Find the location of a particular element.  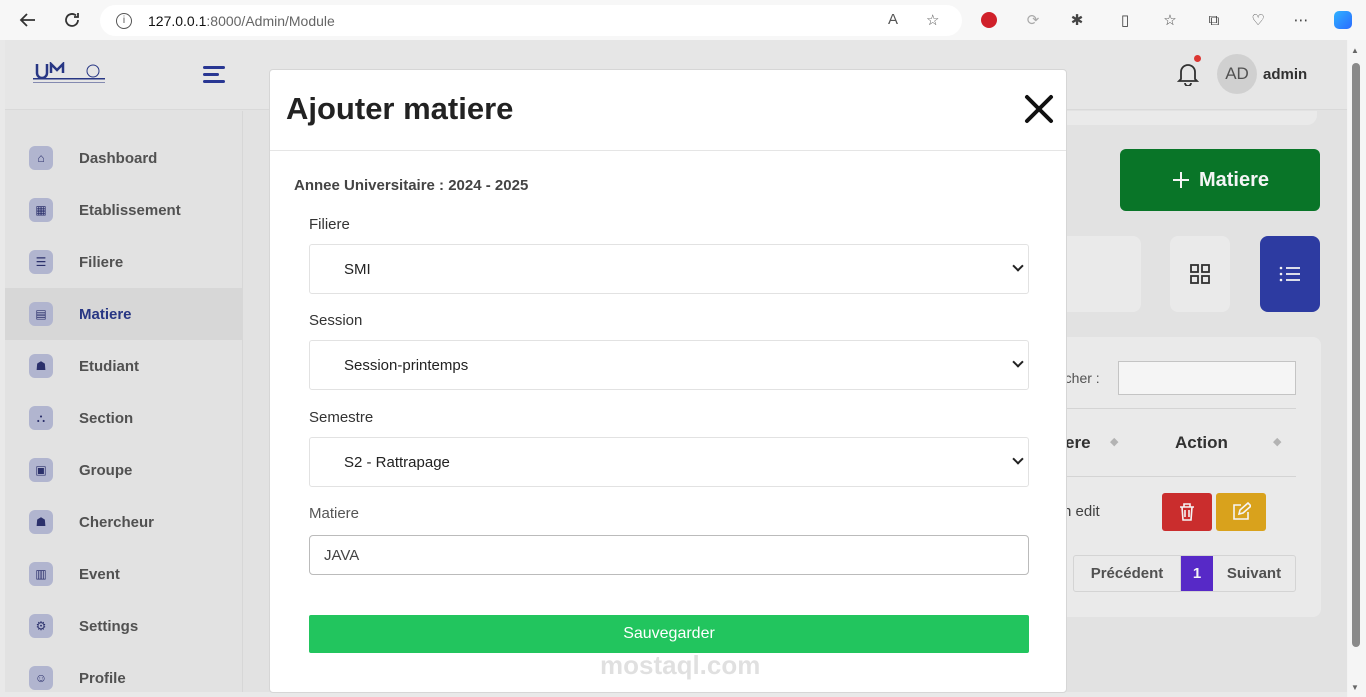

copilot-icon is located at coordinates (1343, 20).